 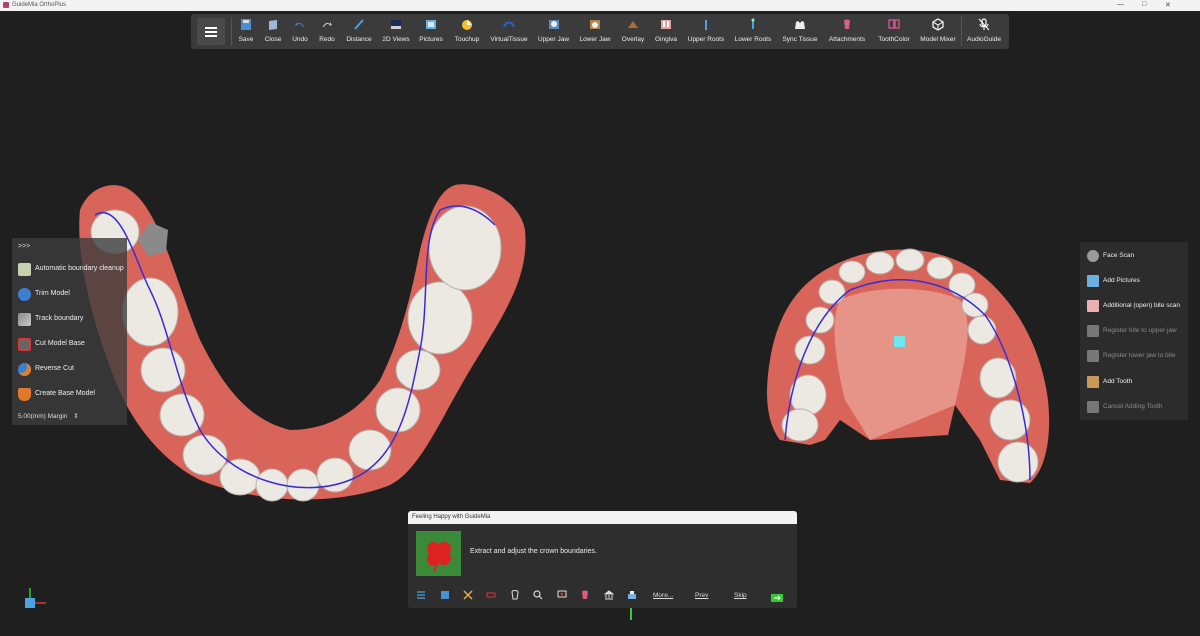 I want to click on guide-cut-button, so click(x=491, y=597).